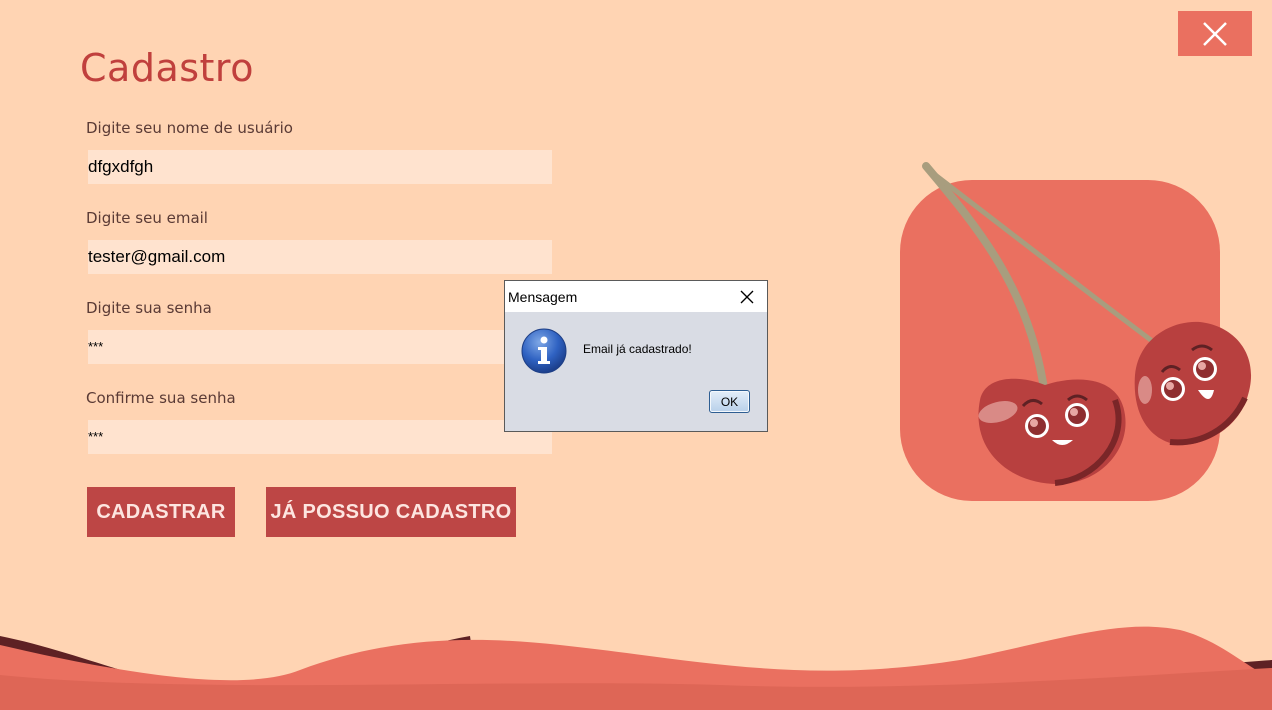  Describe the element at coordinates (544, 351) in the screenshot. I see `info-icon` at that location.